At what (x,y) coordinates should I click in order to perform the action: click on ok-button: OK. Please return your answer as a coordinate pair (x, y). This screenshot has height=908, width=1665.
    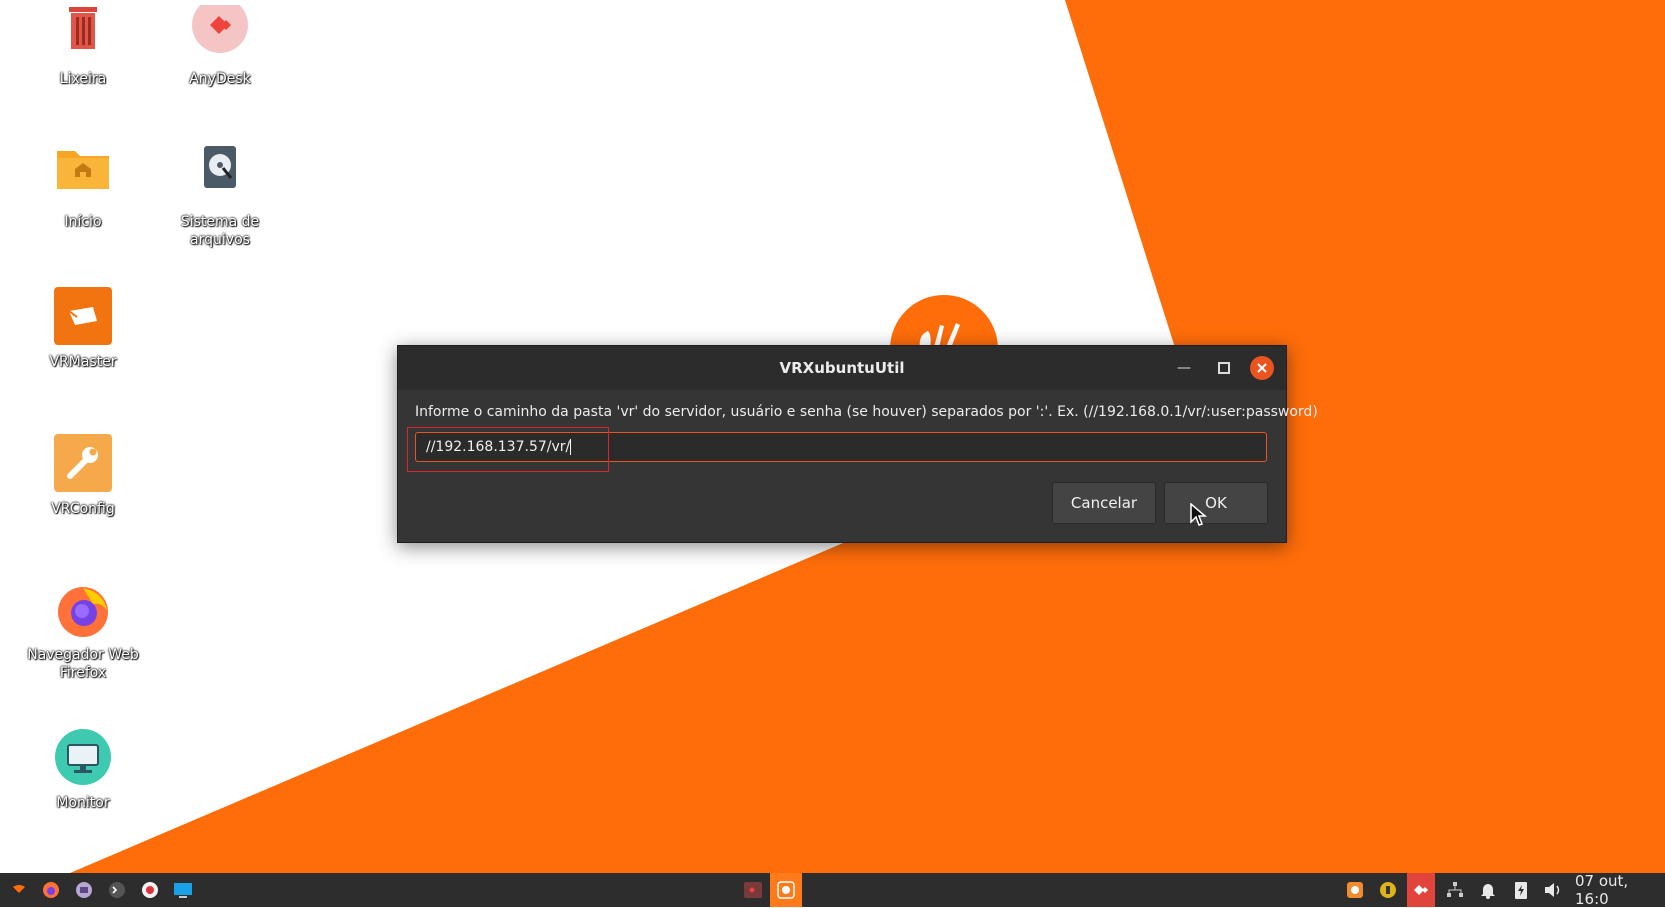
    Looking at the image, I should click on (1216, 503).